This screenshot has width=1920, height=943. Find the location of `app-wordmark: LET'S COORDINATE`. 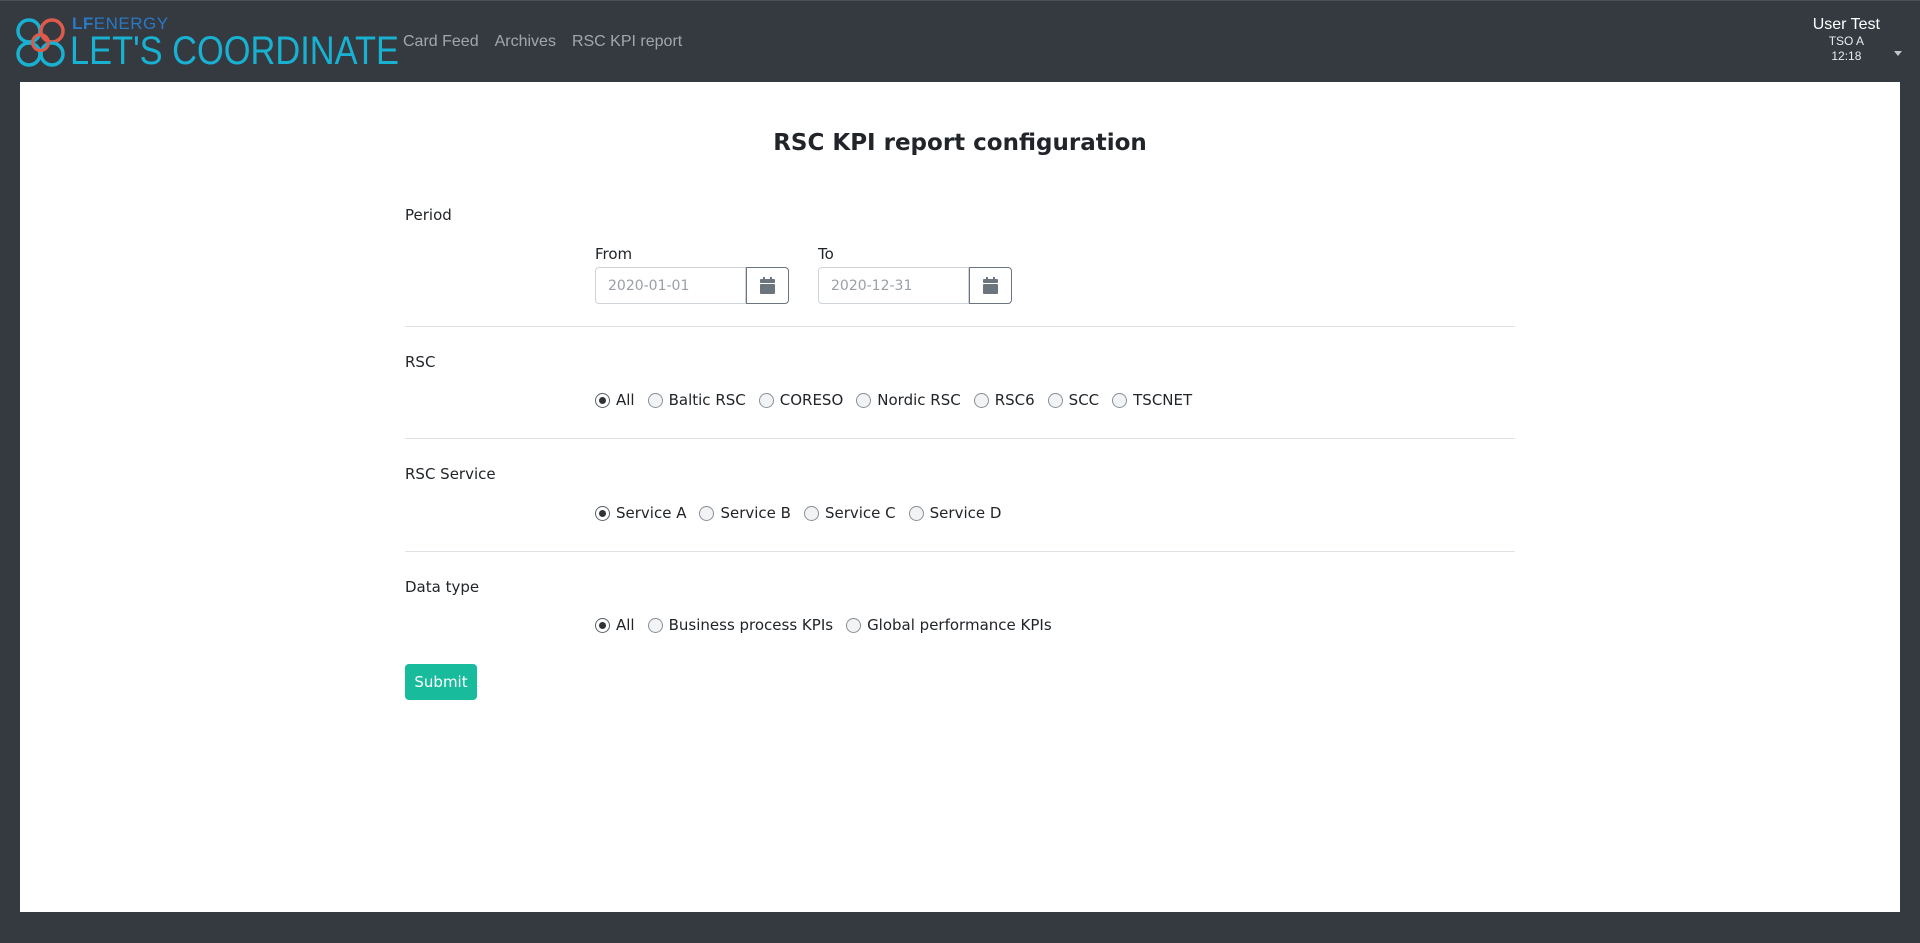

app-wordmark: LET'S COORDINATE is located at coordinates (234, 51).